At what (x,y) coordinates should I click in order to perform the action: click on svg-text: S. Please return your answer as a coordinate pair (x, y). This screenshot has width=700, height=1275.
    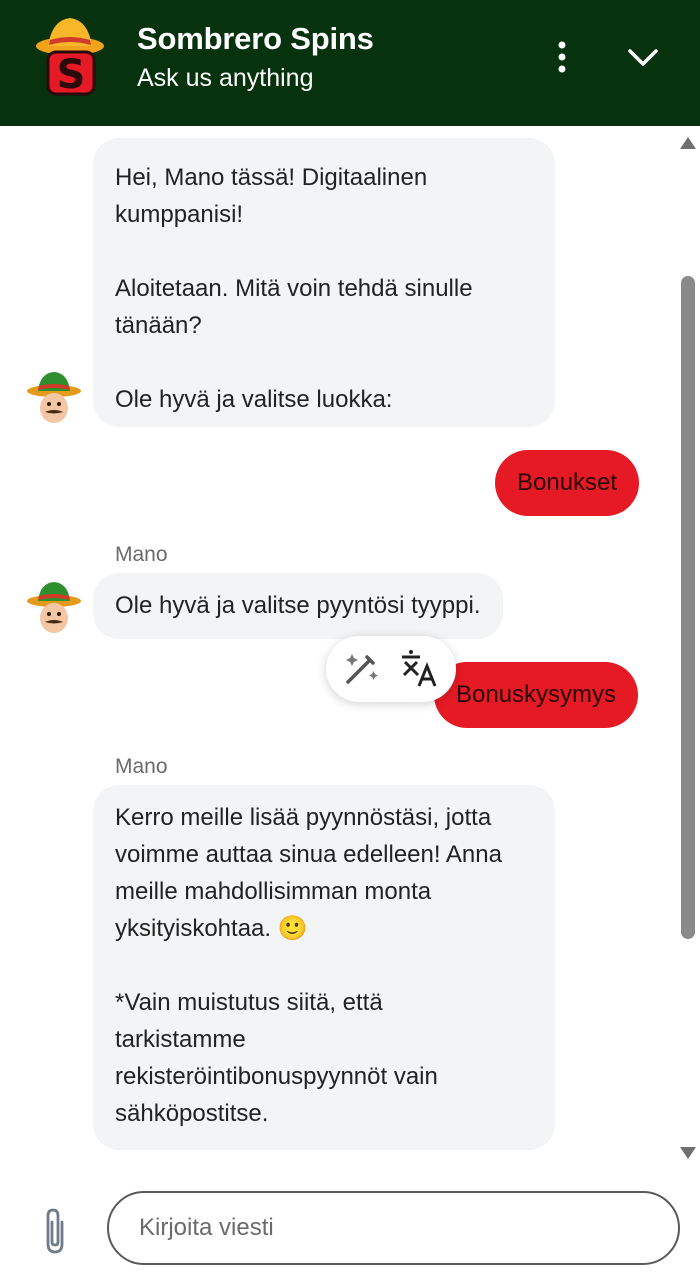
    Looking at the image, I should click on (71, 74).